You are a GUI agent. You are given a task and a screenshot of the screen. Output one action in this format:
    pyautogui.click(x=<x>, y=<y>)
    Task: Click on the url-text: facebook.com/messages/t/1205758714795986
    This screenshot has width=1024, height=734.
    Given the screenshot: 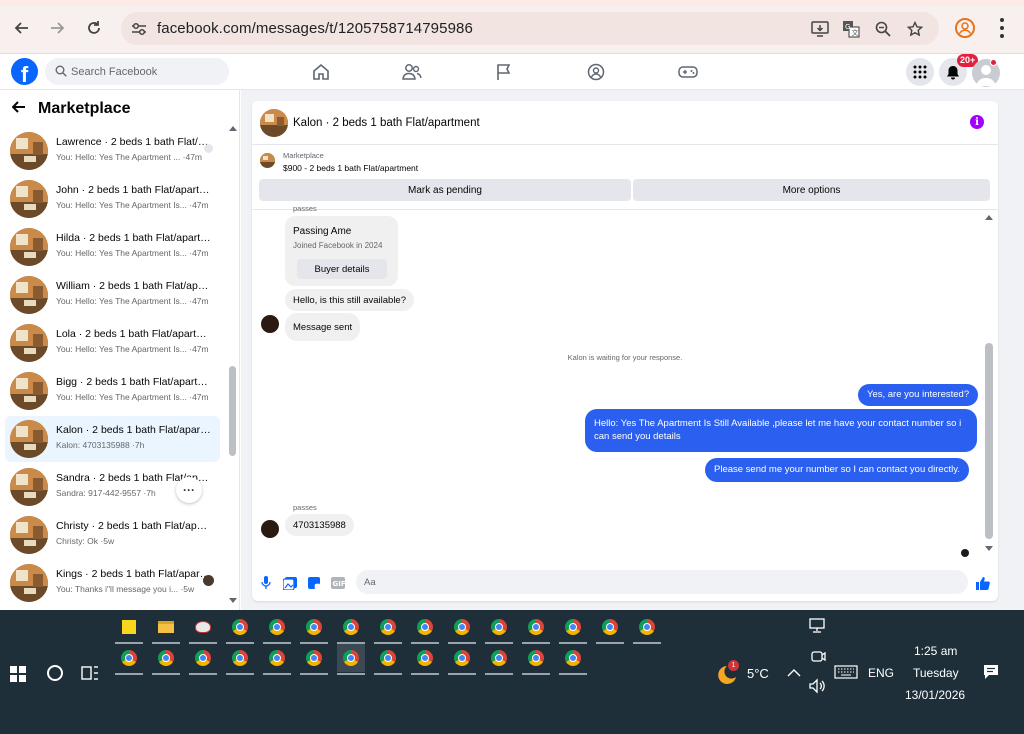 What is the action you would take?
    pyautogui.click(x=315, y=28)
    